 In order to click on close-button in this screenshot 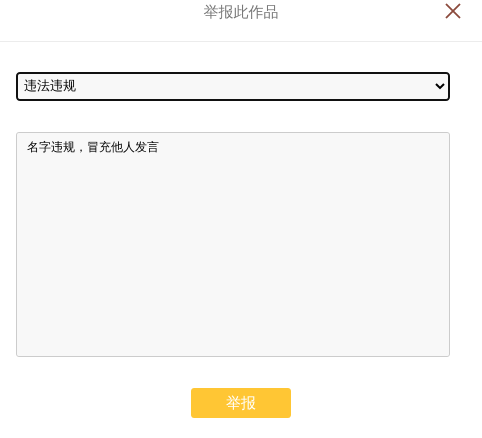, I will do `click(453, 11)`.